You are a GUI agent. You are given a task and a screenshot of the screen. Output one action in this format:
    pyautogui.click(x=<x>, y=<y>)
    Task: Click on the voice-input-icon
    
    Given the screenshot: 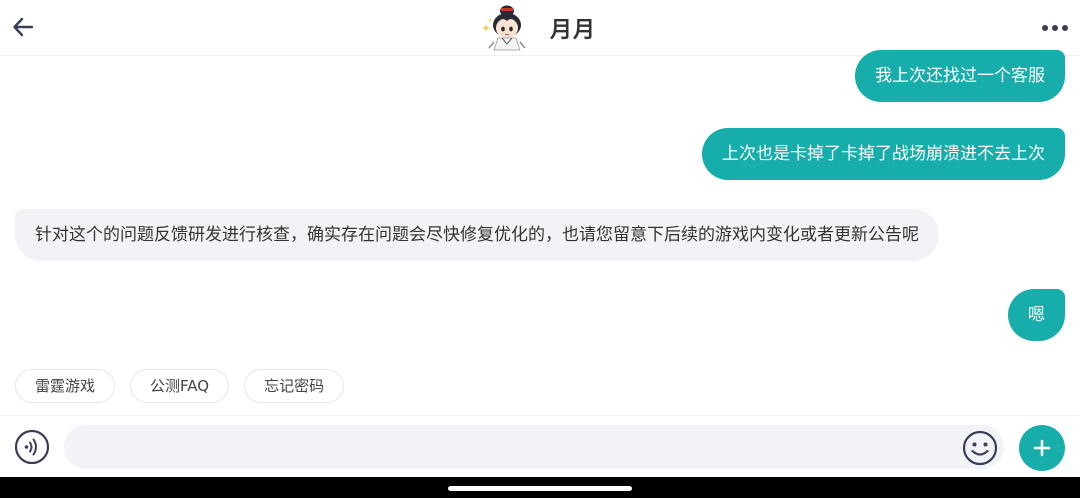 What is the action you would take?
    pyautogui.click(x=32, y=447)
    